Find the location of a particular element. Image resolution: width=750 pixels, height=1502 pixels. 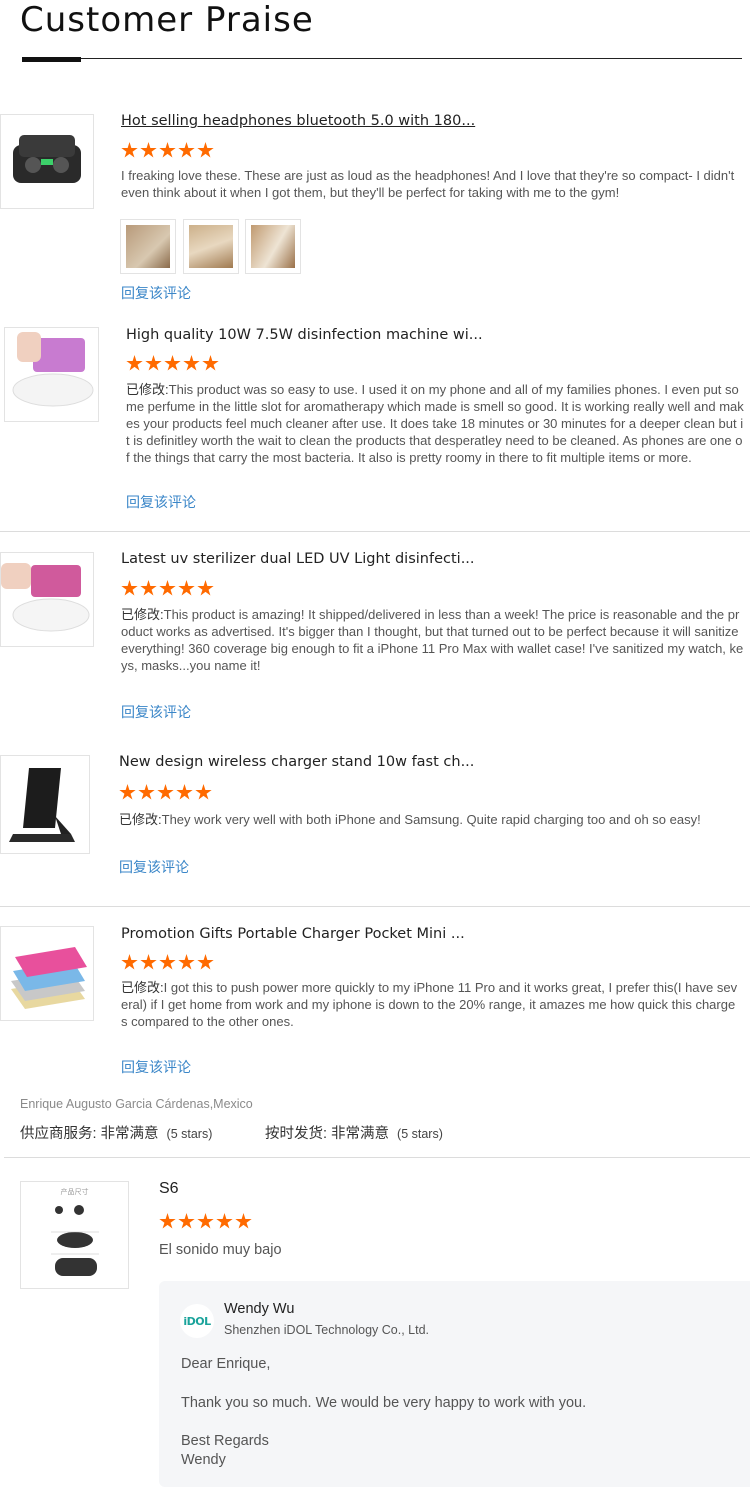

review-3-reply-link: 回复该评论 is located at coordinates (156, 712).